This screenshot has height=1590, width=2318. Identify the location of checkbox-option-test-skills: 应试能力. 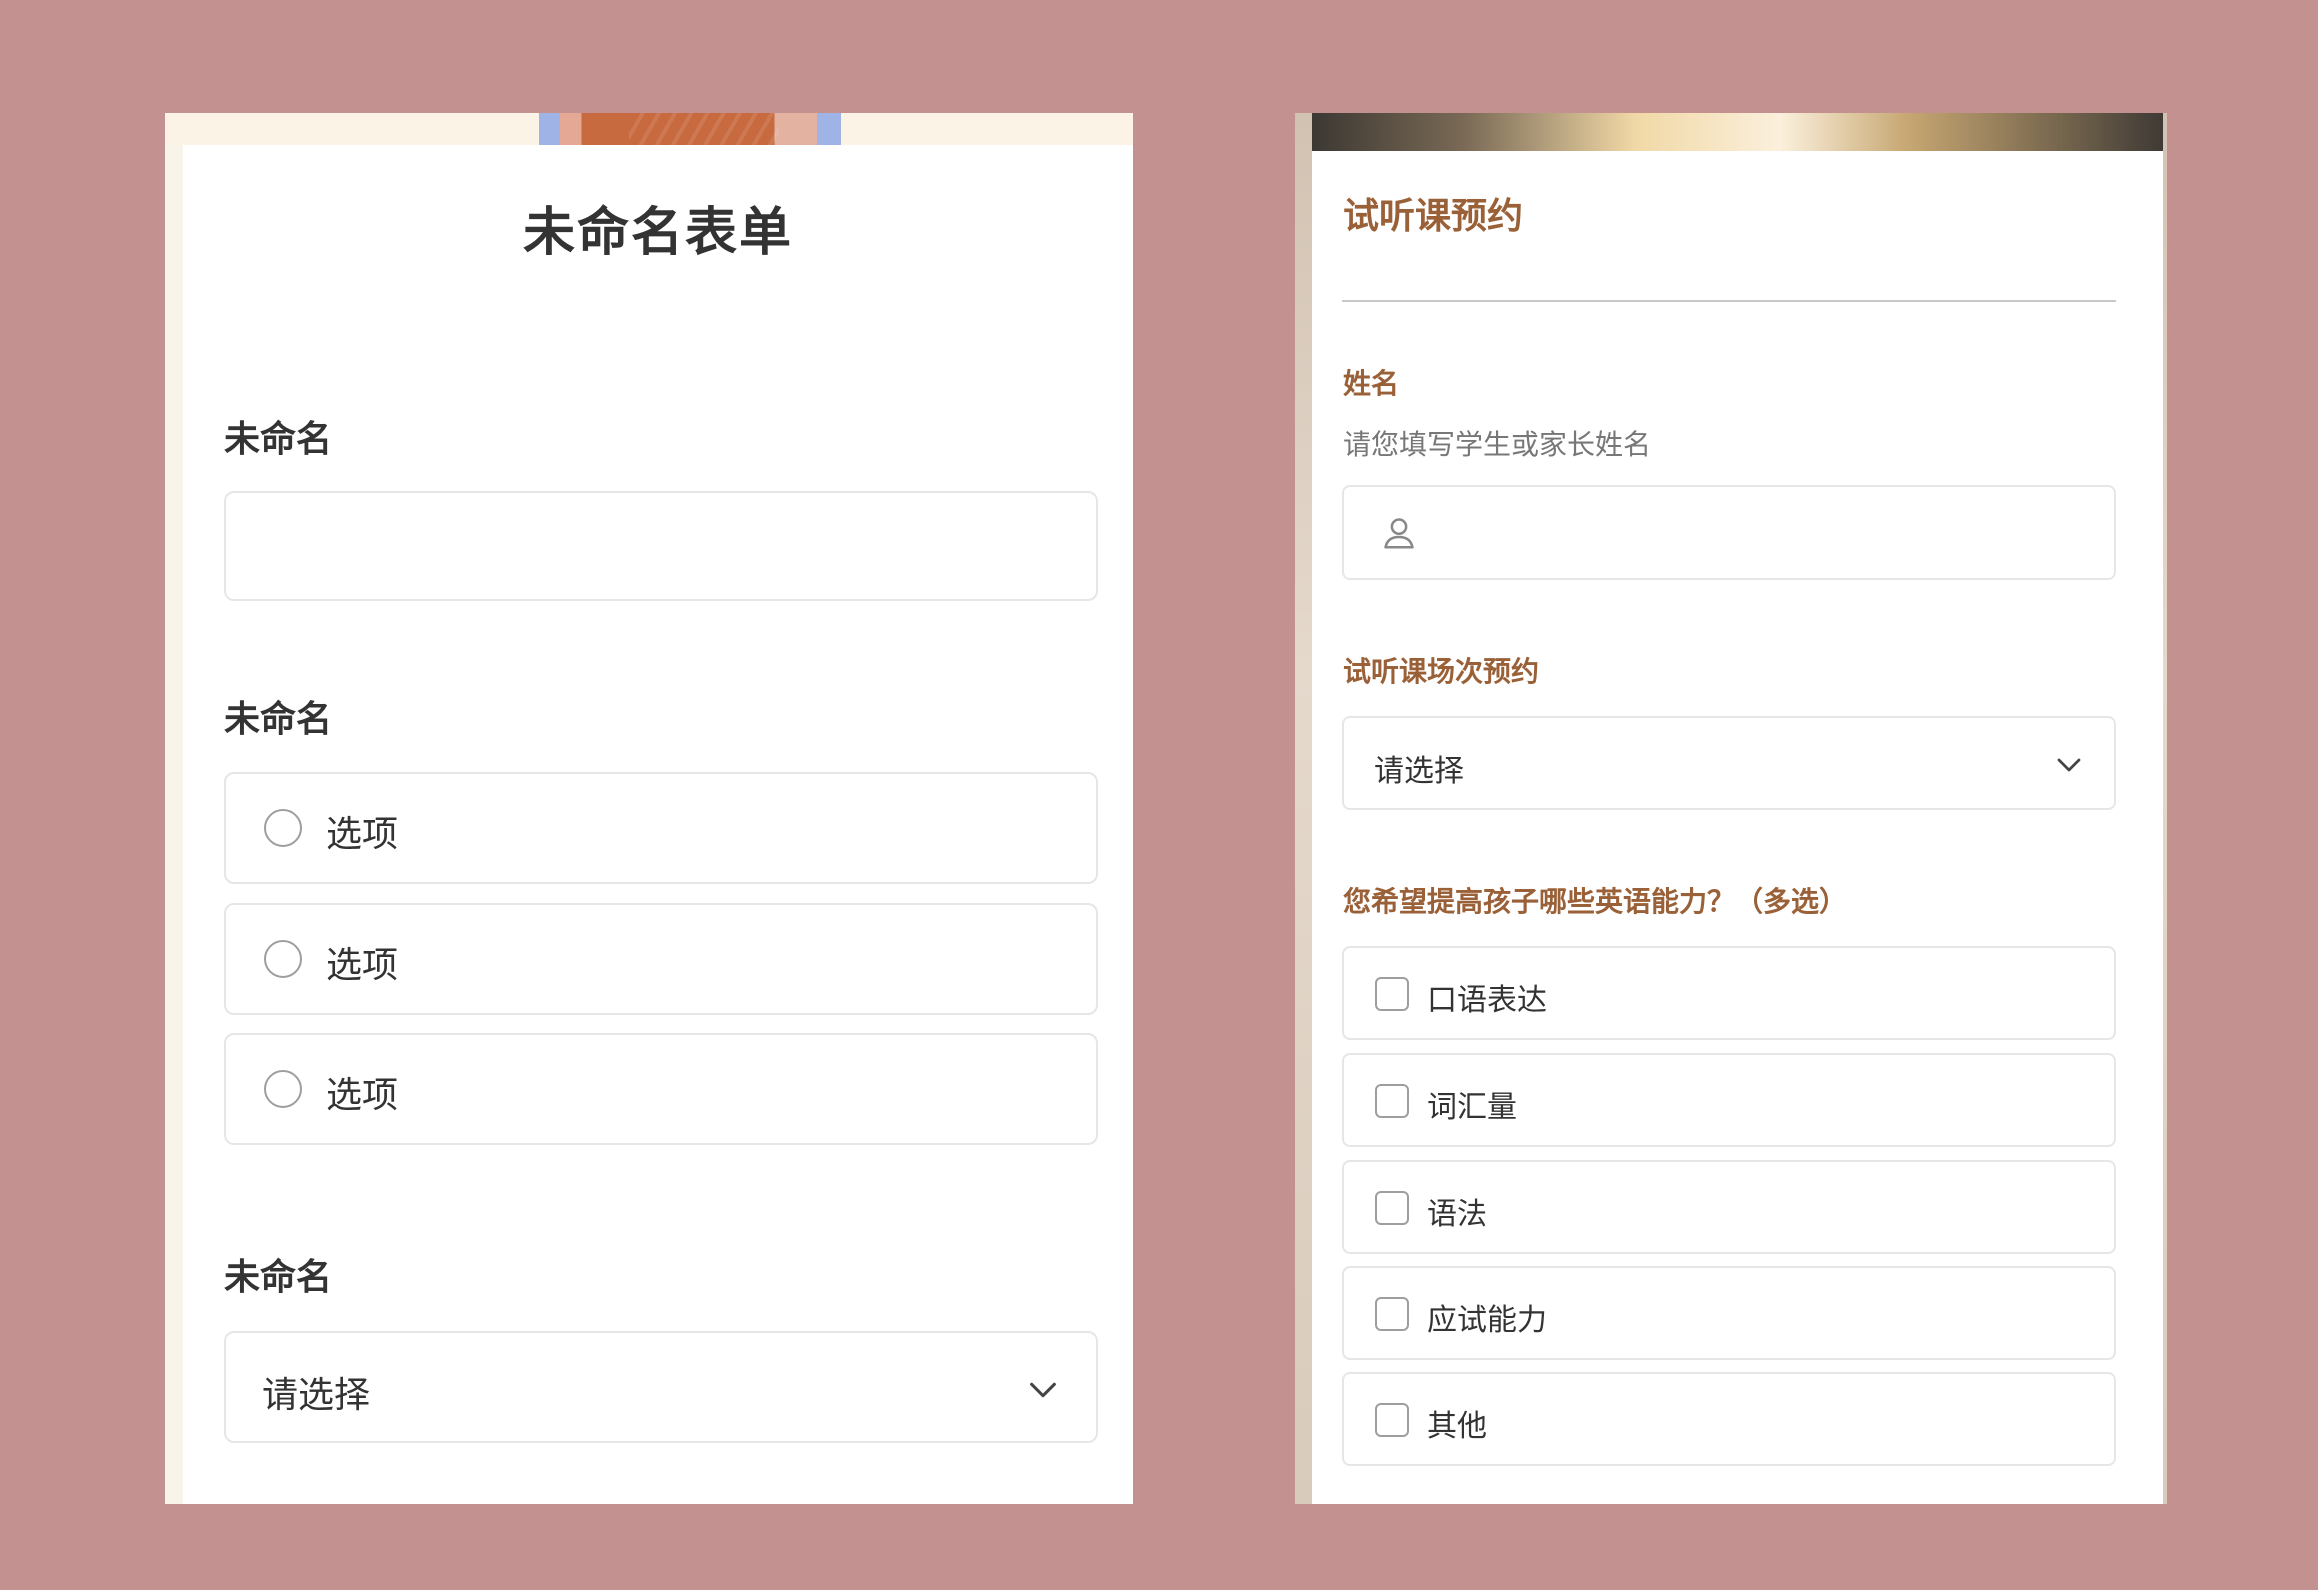
(1729, 1313).